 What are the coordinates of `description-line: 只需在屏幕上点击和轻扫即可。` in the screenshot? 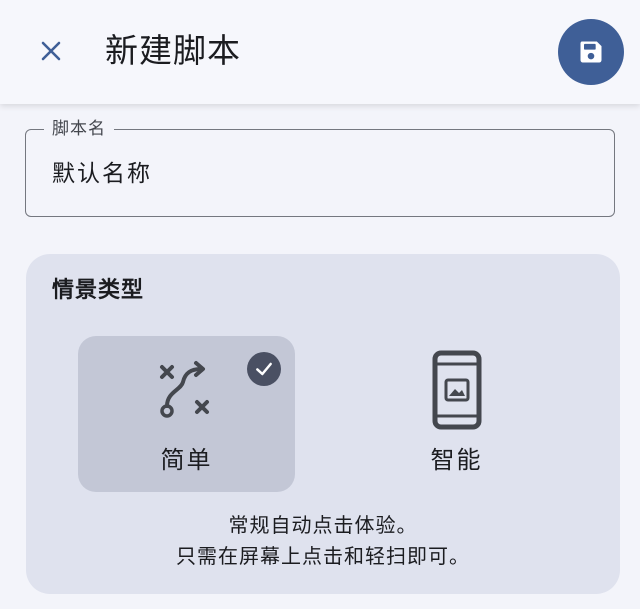 It's located at (323, 556).